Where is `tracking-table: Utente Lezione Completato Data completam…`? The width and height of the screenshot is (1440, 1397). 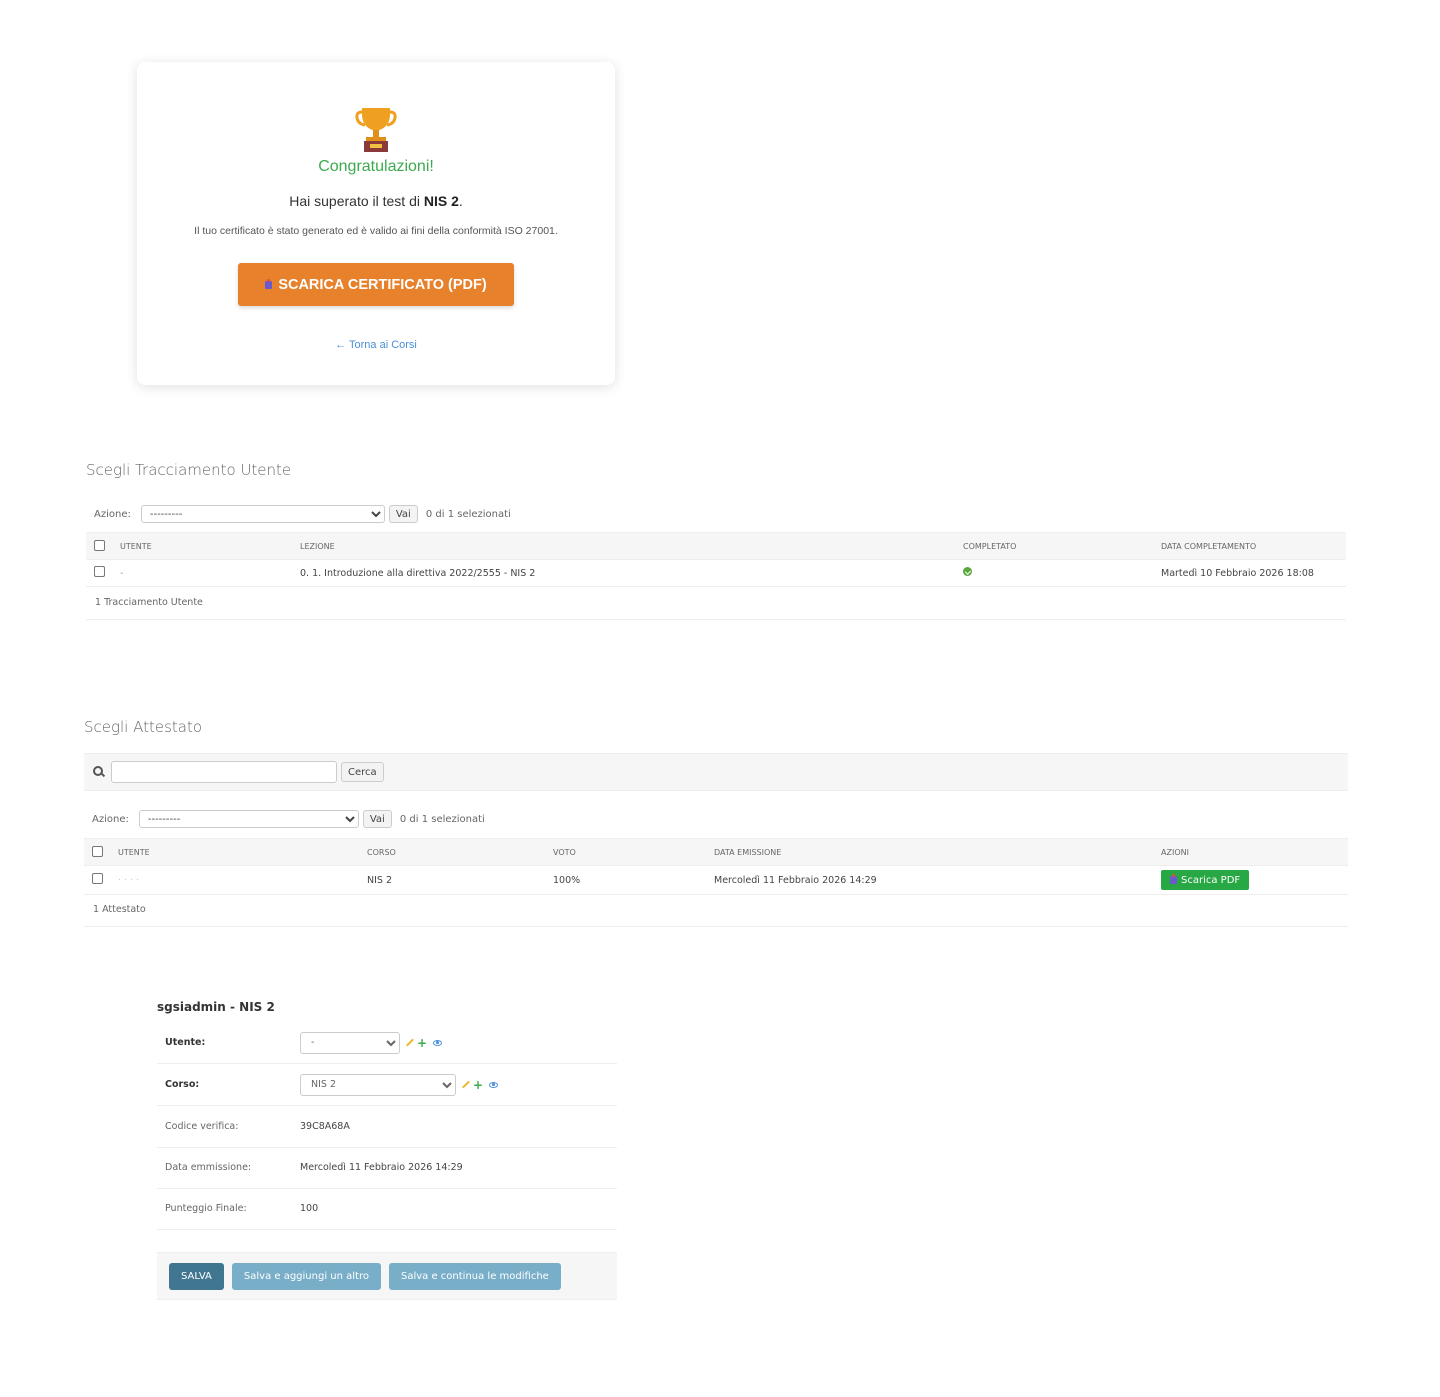
tracking-table: Utente Lezione Completato Data completam… is located at coordinates (716, 559).